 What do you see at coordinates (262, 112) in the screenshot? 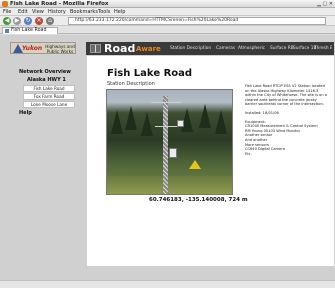
I see `installed-date: Installed: 18/01/06` at bounding box center [262, 112].